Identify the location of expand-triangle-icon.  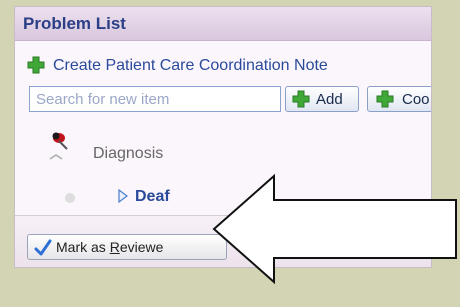
(123, 196).